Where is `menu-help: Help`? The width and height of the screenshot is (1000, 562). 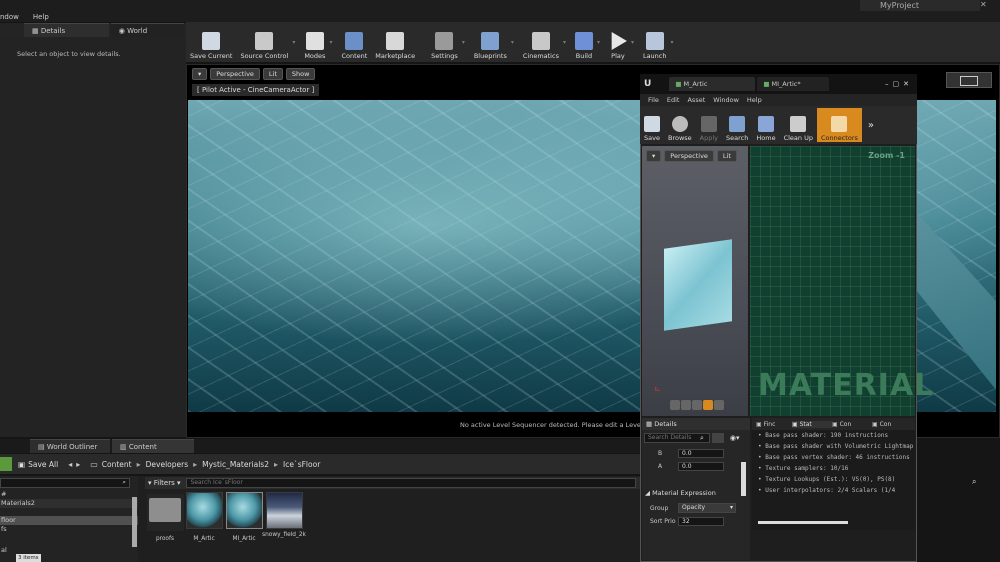
menu-help: Help is located at coordinates (41, 17).